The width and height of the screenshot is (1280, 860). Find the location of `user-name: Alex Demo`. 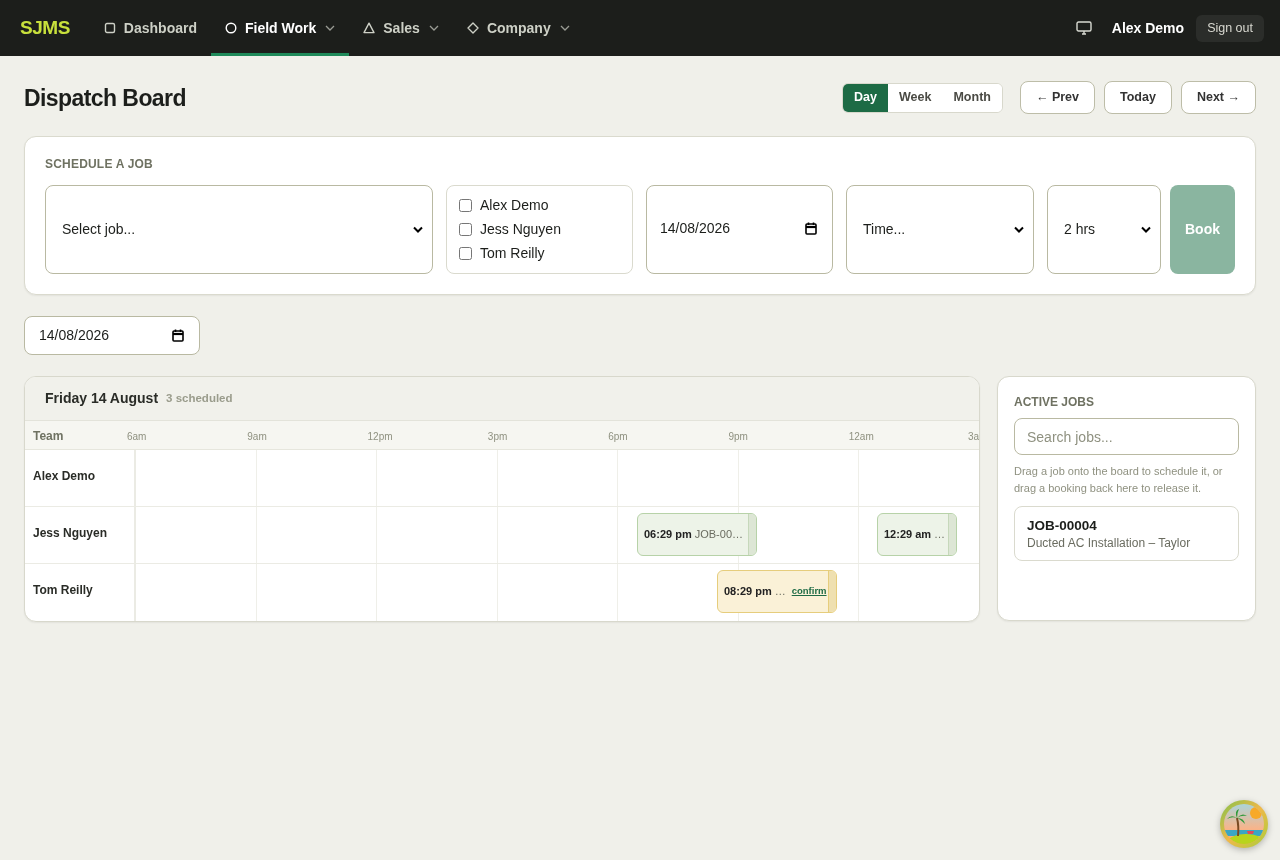

user-name: Alex Demo is located at coordinates (1148, 28).